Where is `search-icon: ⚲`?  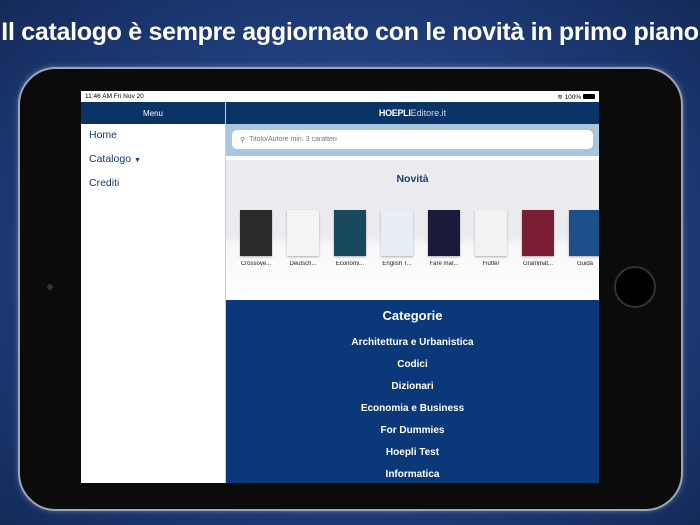
search-icon: ⚲ is located at coordinates (243, 140).